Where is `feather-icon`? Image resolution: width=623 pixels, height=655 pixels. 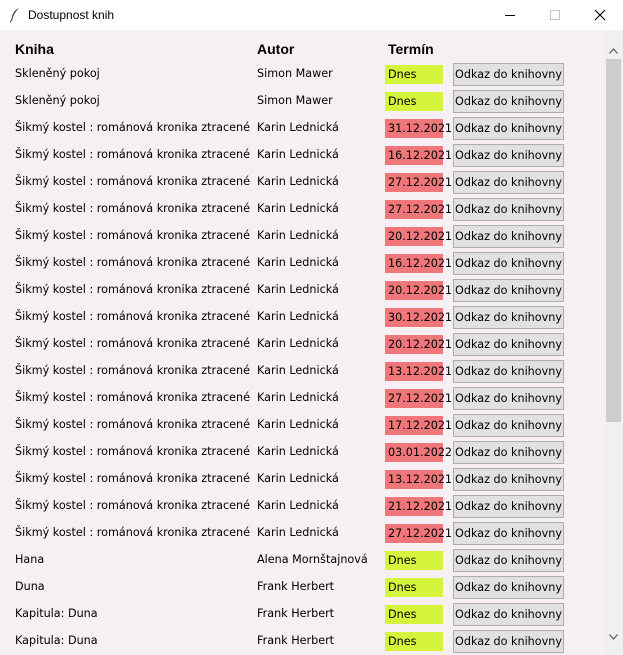
feather-icon is located at coordinates (15, 15).